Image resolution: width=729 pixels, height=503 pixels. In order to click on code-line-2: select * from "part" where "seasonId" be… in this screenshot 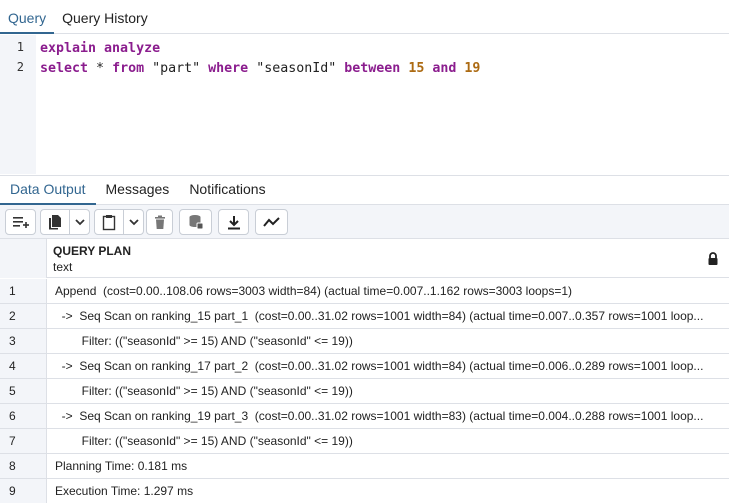, I will do `click(260, 68)`.